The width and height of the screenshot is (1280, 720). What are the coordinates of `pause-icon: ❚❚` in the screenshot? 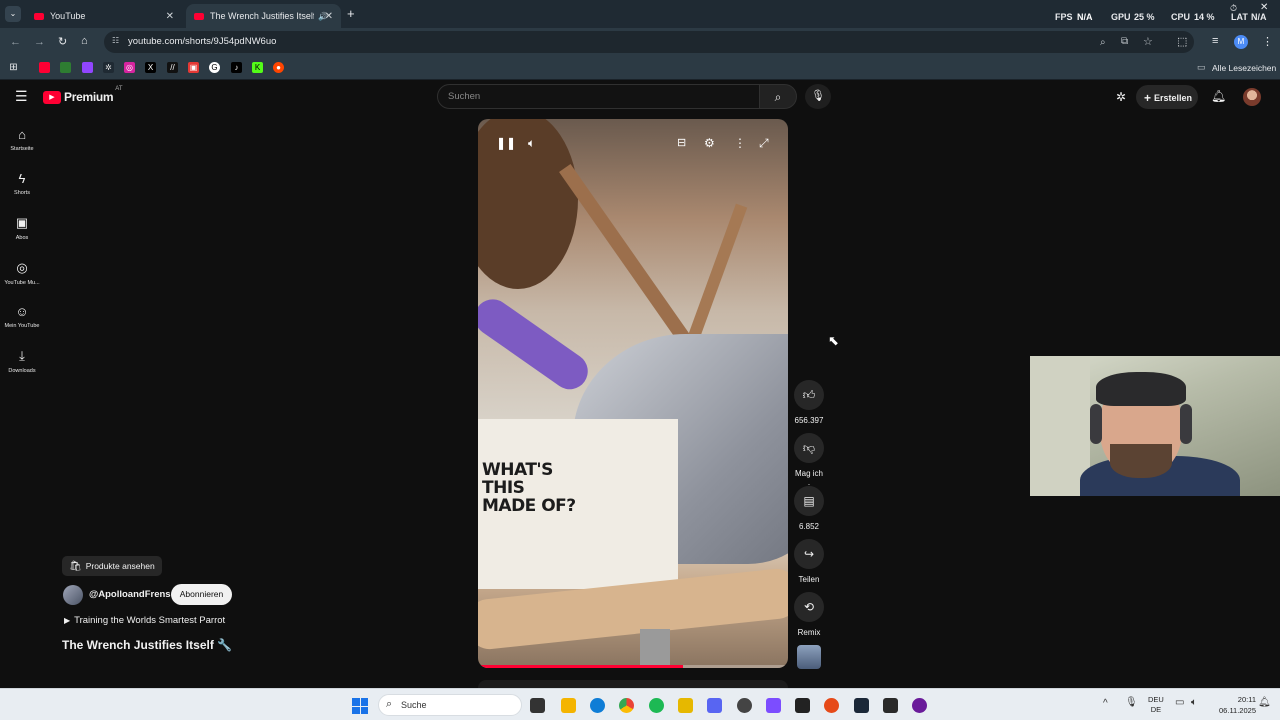 It's located at (506, 143).